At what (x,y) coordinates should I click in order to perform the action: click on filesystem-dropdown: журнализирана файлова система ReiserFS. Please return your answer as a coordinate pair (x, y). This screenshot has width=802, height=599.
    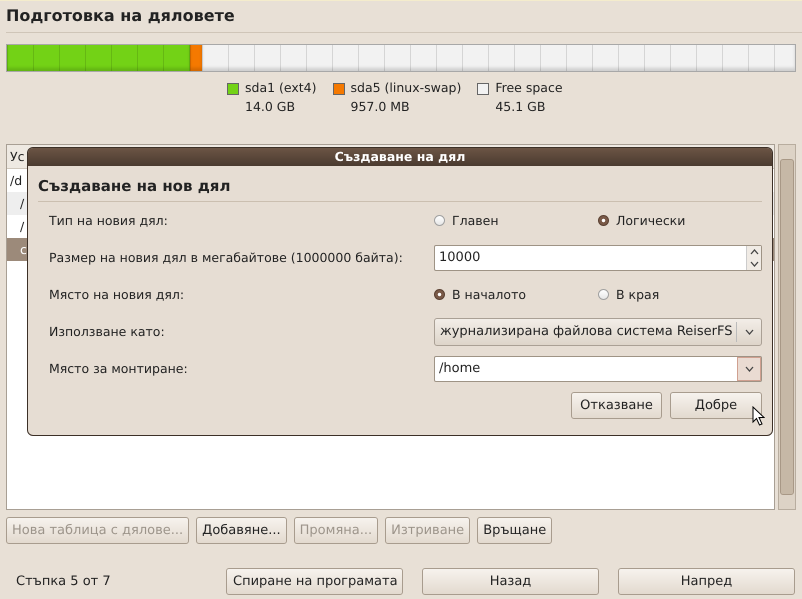
    Looking at the image, I should click on (598, 332).